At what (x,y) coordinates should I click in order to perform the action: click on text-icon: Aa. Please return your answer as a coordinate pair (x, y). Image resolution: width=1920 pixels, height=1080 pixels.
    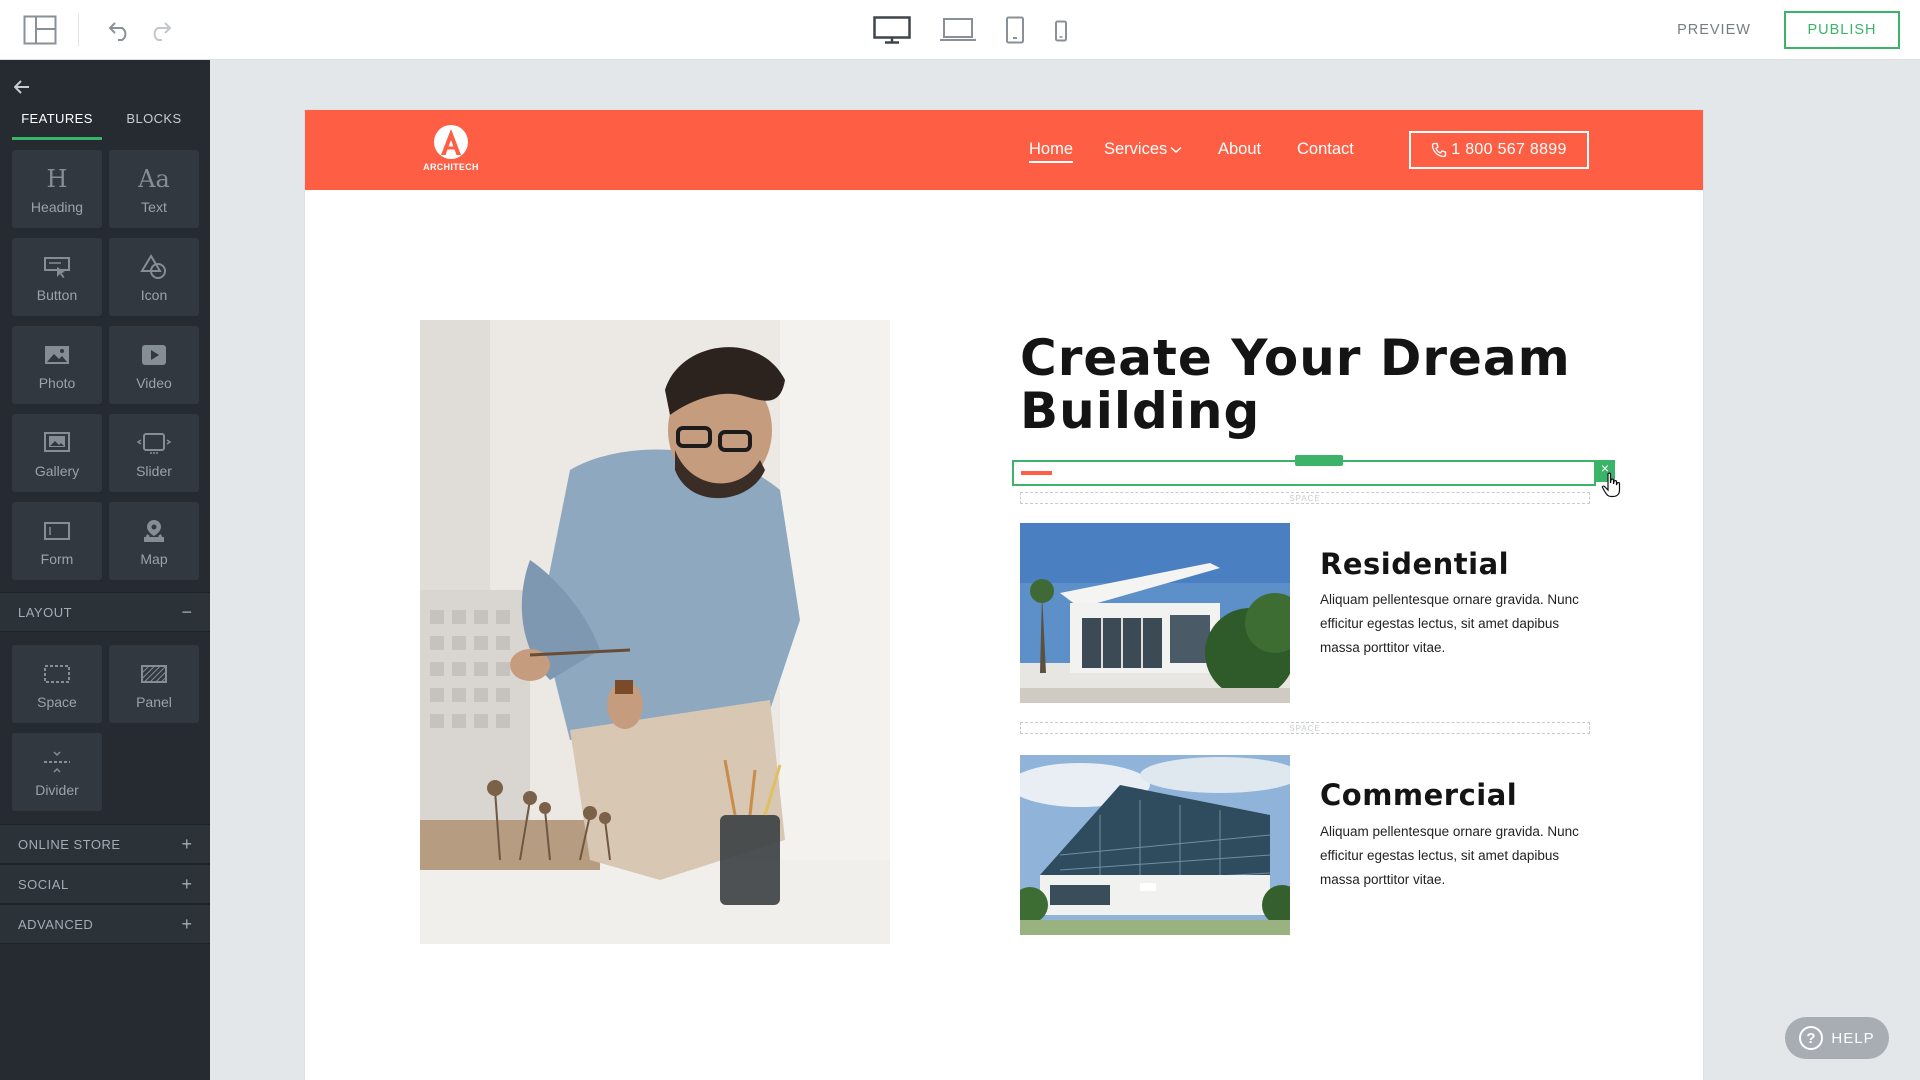
    Looking at the image, I should click on (154, 179).